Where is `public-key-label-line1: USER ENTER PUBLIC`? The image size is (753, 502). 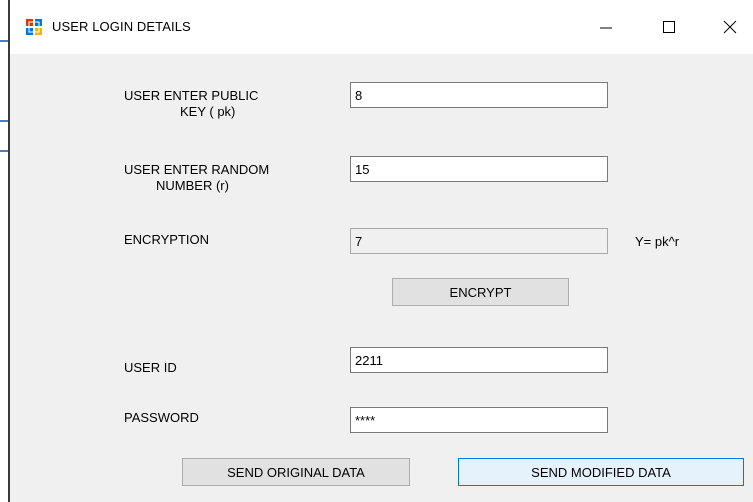
public-key-label-line1: USER ENTER PUBLIC is located at coordinates (191, 95).